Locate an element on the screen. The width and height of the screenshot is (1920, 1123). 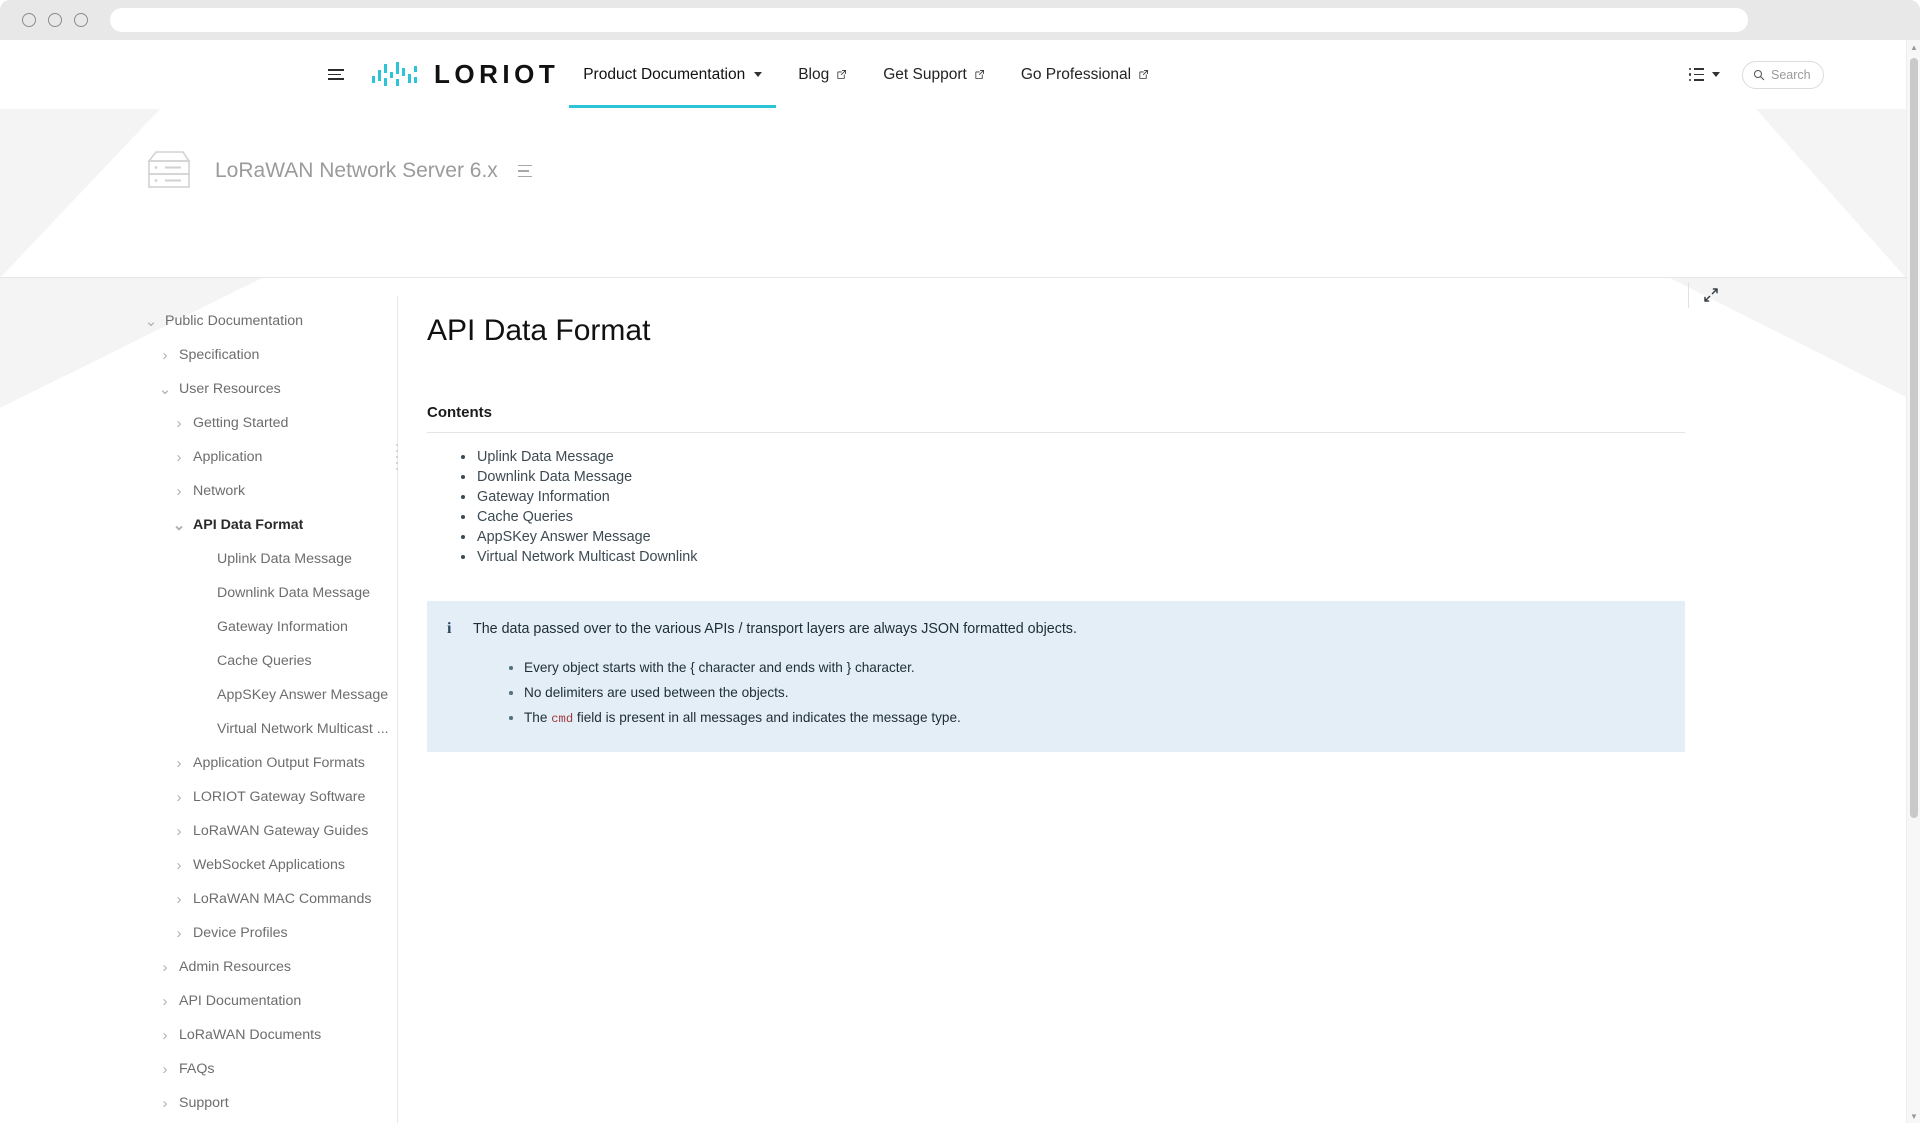
sidebar-item-lorawan-mac-commands: › LoRaWAN MAC Commands is located at coordinates (270, 899).